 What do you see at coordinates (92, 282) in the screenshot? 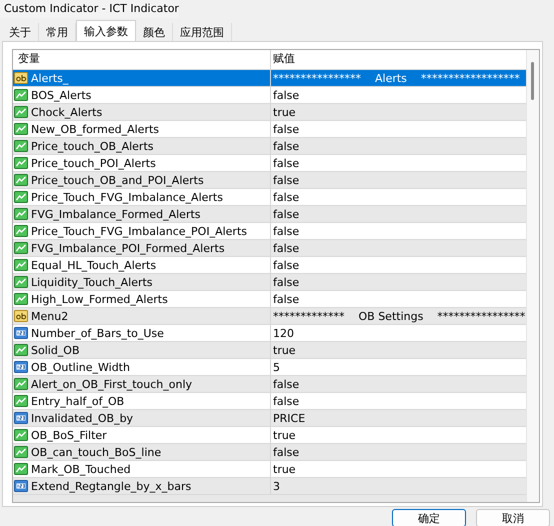
I see `parameter-name: Liquidity_Touch_Alerts` at bounding box center [92, 282].